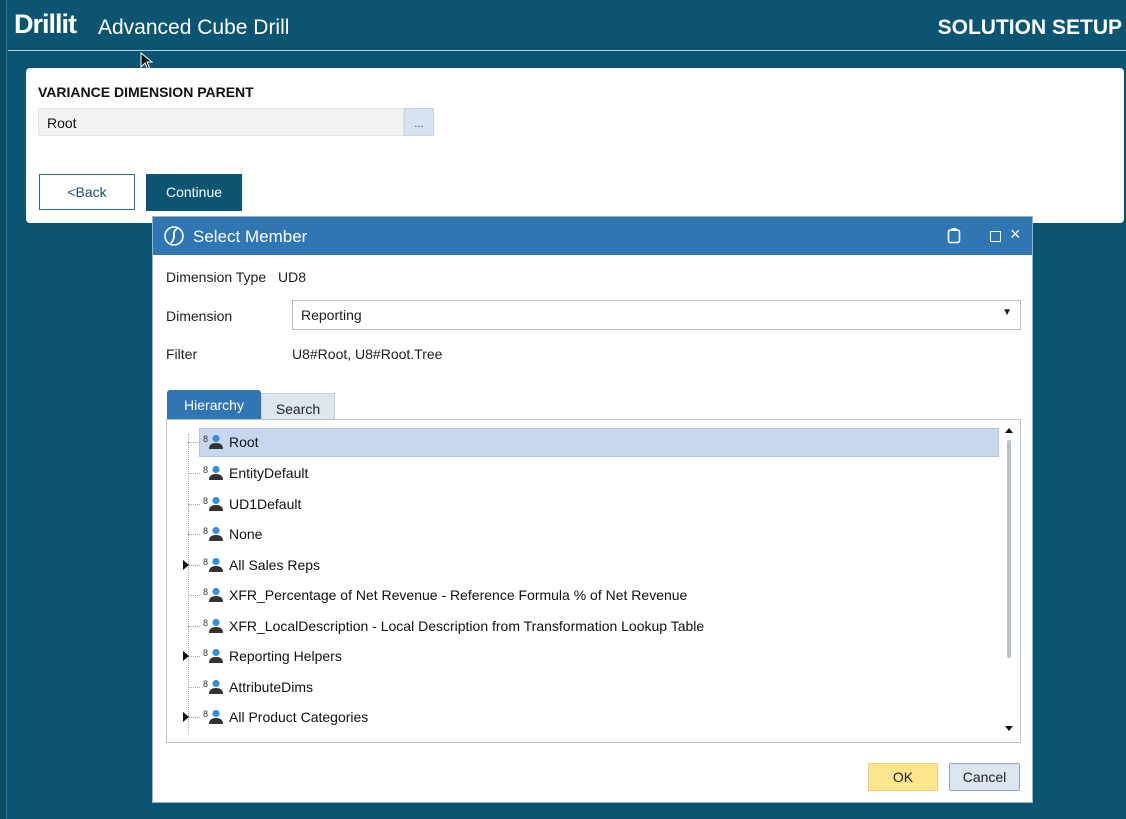  What do you see at coordinates (214, 405) in the screenshot?
I see `tab-hierarchy: Hierarchy` at bounding box center [214, 405].